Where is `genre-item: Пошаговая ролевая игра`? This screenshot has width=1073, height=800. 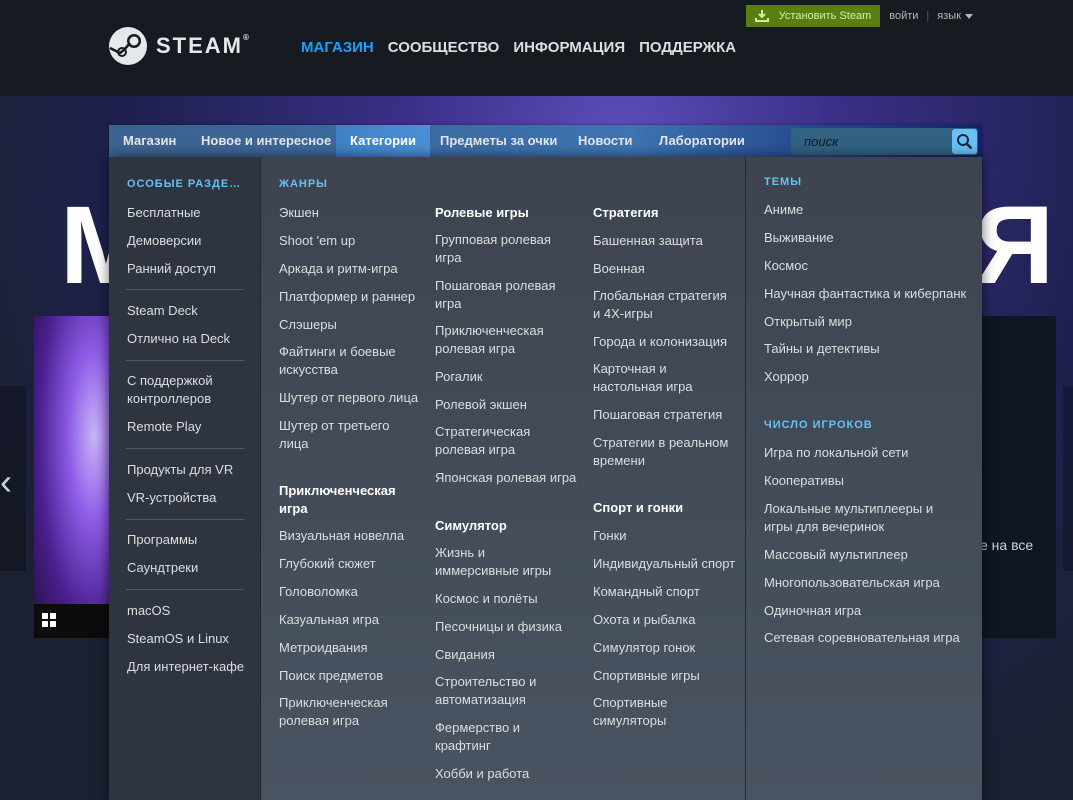
genre-item: Пошаговая ролевая игра is located at coordinates (500, 295).